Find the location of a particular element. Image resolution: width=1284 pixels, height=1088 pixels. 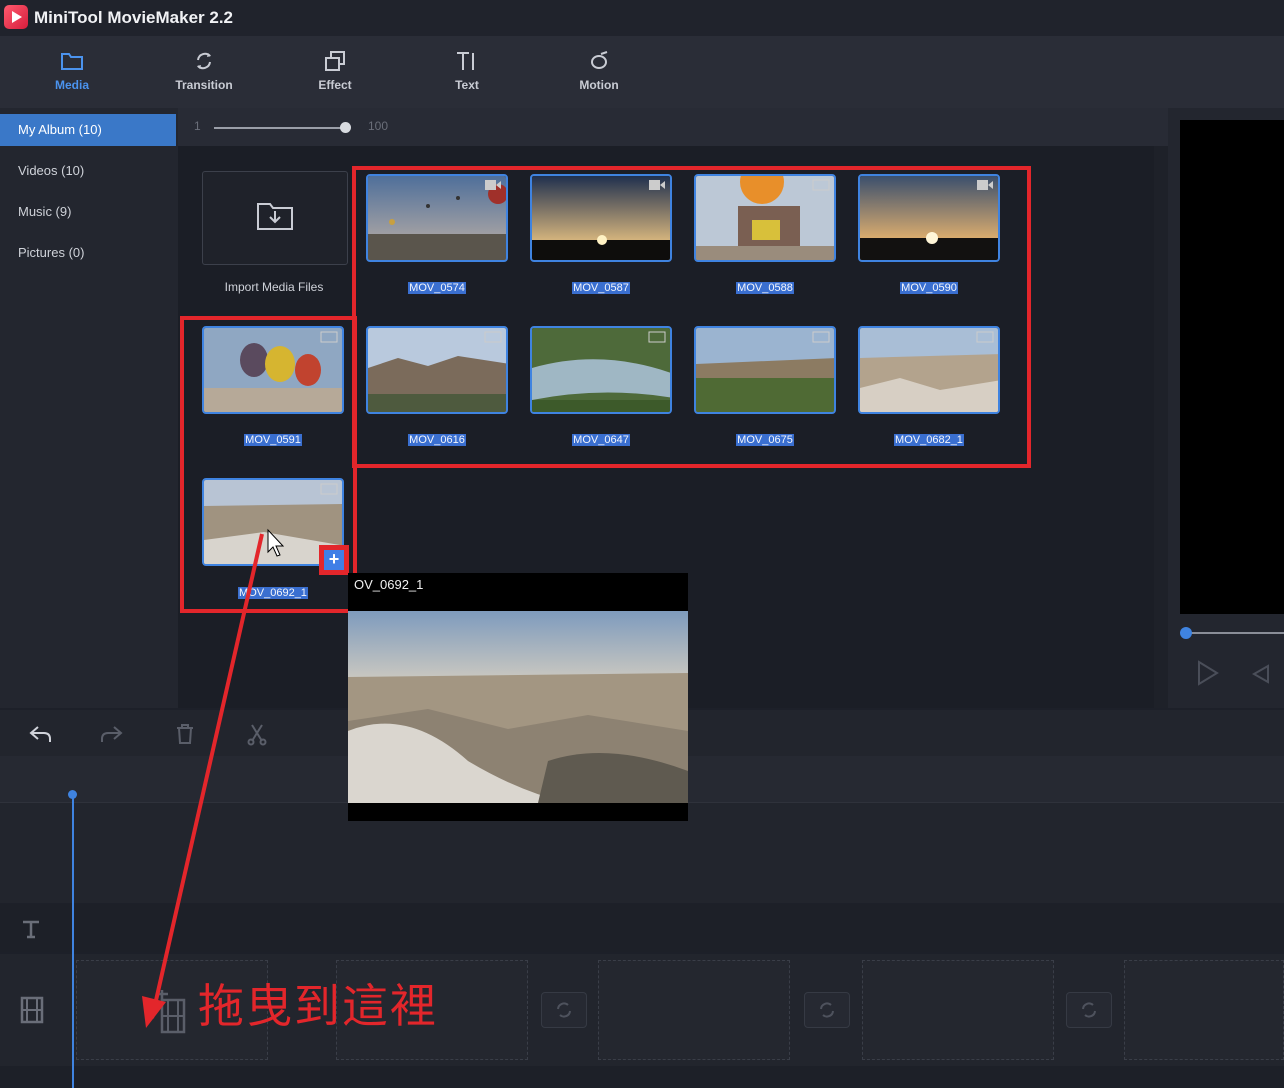

import-media-button is located at coordinates (275, 218).